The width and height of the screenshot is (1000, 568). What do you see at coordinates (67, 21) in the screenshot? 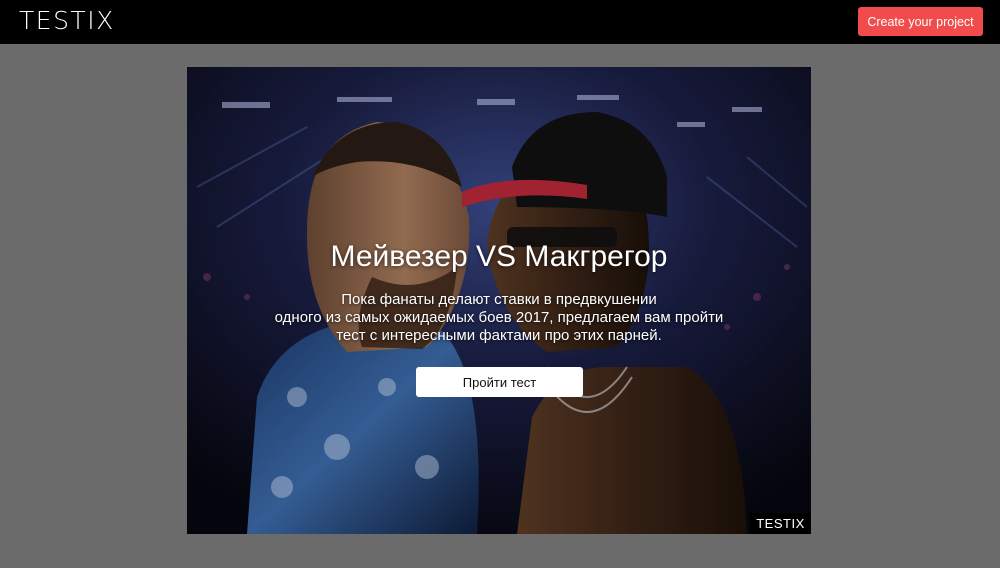
I see `logo: TESTIX` at bounding box center [67, 21].